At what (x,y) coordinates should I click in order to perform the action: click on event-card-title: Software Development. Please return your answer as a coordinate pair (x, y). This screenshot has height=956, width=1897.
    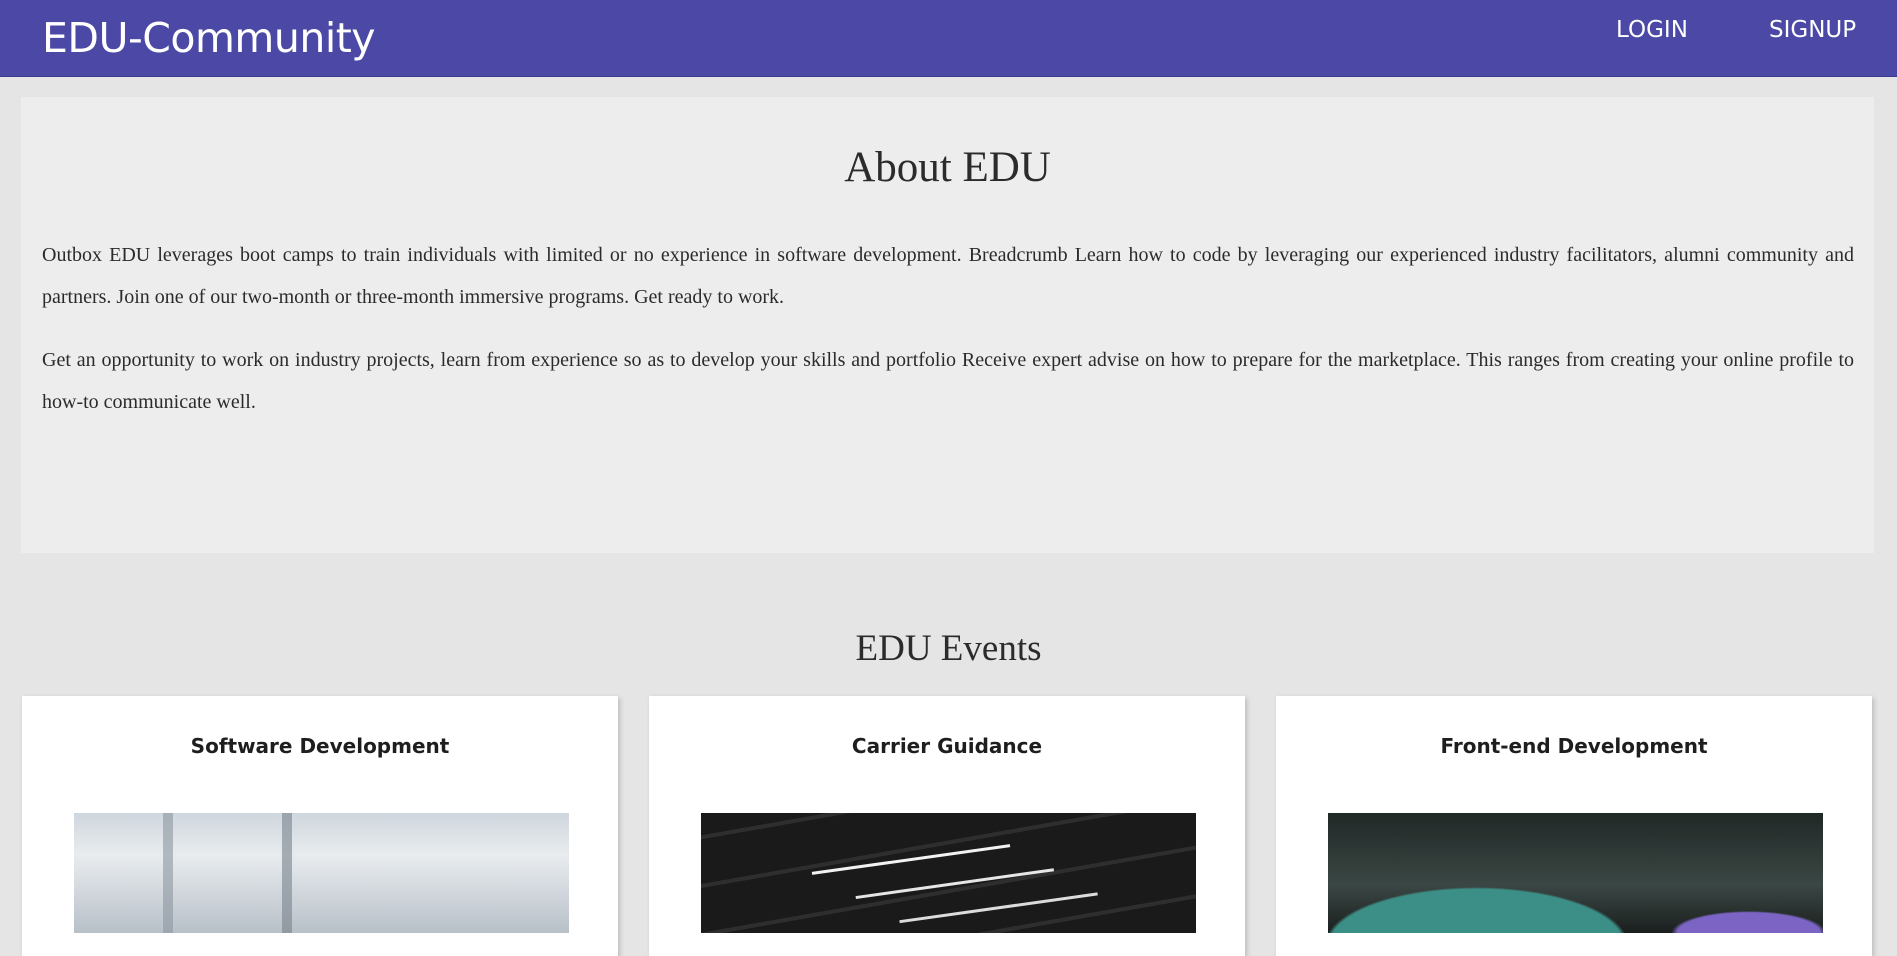
    Looking at the image, I should click on (320, 746).